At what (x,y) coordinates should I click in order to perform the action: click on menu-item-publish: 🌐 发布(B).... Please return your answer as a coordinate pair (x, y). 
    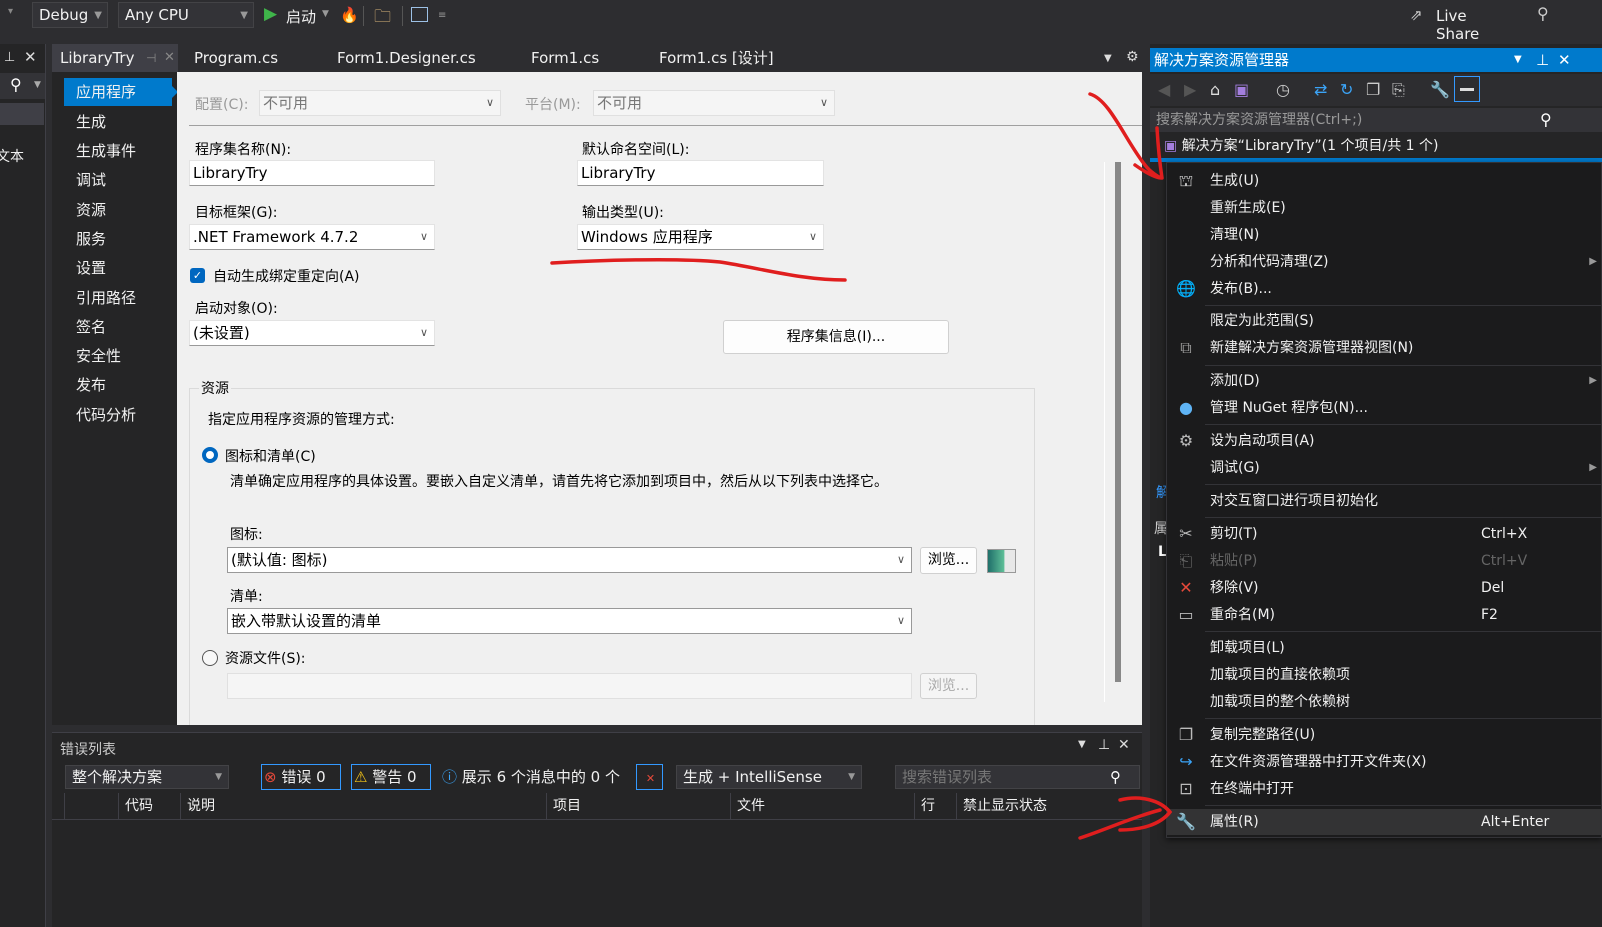
    Looking at the image, I should click on (1384, 289).